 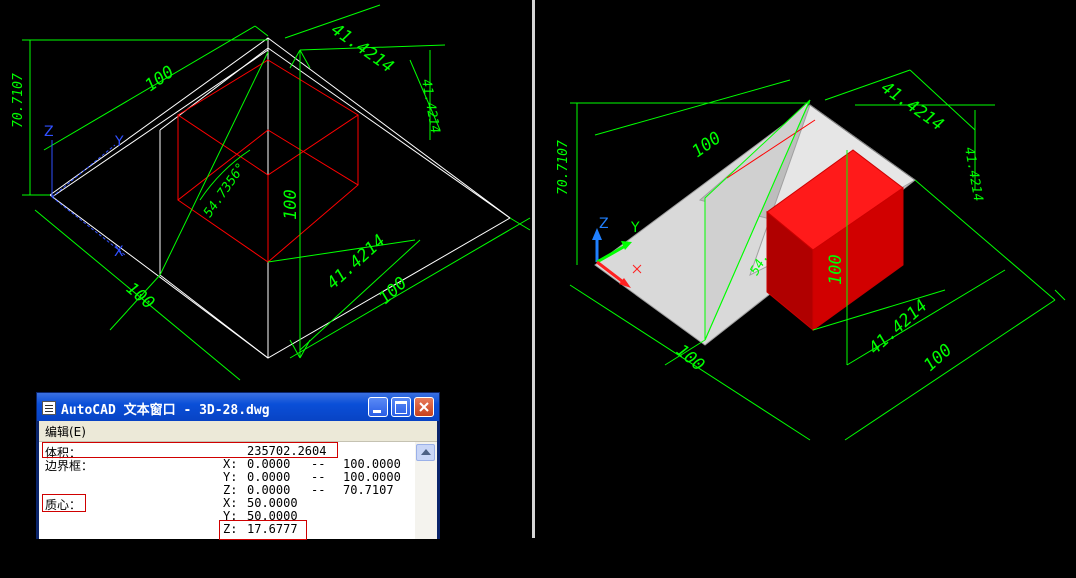 I want to click on text-row: 质心： X: 50.0000, so click(x=227, y=504).